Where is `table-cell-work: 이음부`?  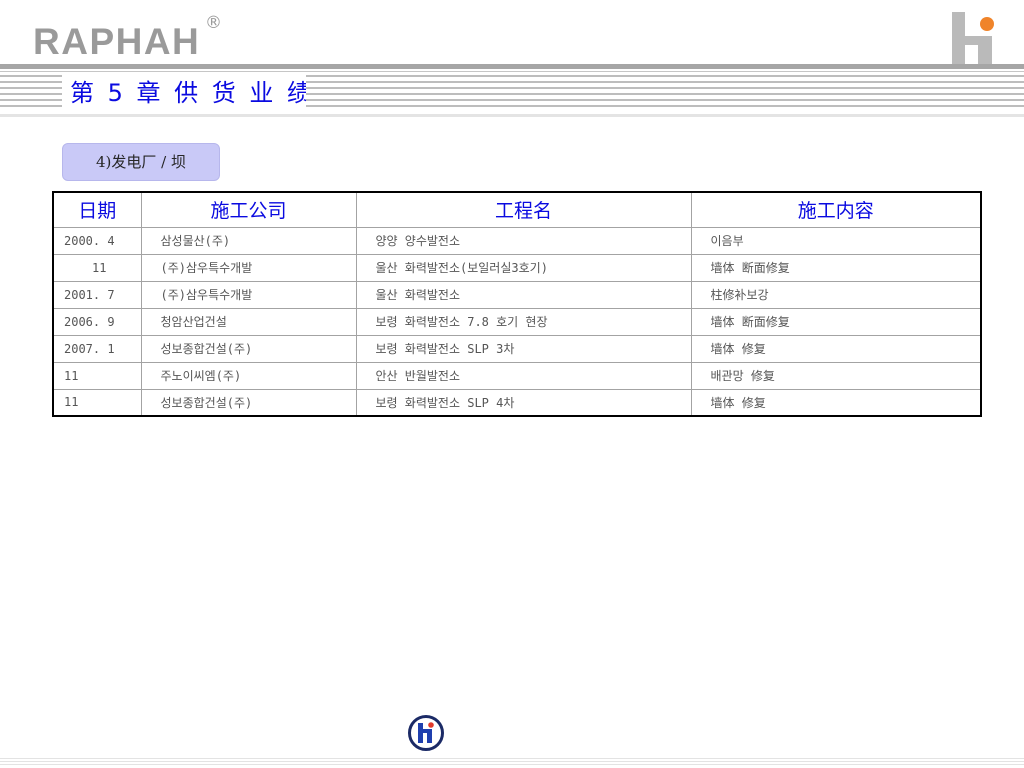 table-cell-work: 이음부 is located at coordinates (836, 240).